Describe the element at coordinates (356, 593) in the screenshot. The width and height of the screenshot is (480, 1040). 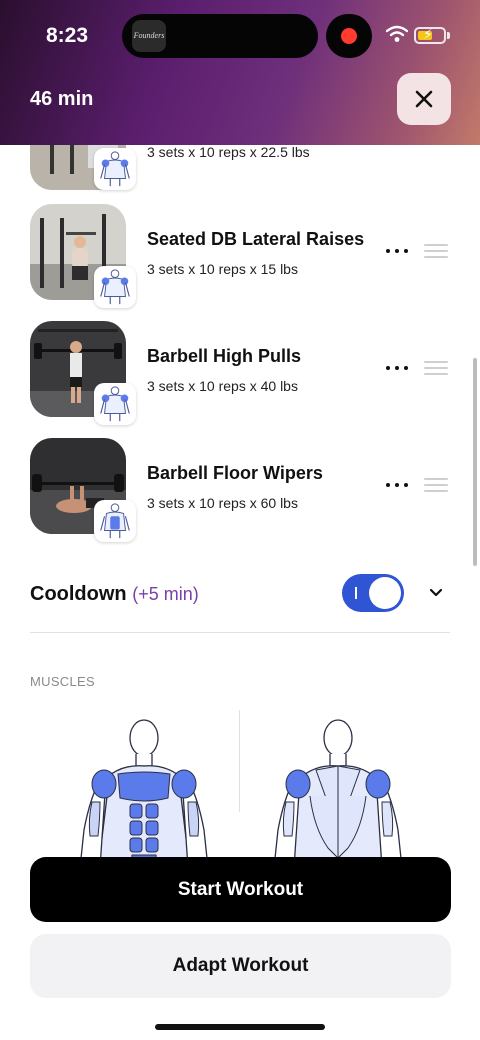
I see `toggle-on-indicator` at that location.